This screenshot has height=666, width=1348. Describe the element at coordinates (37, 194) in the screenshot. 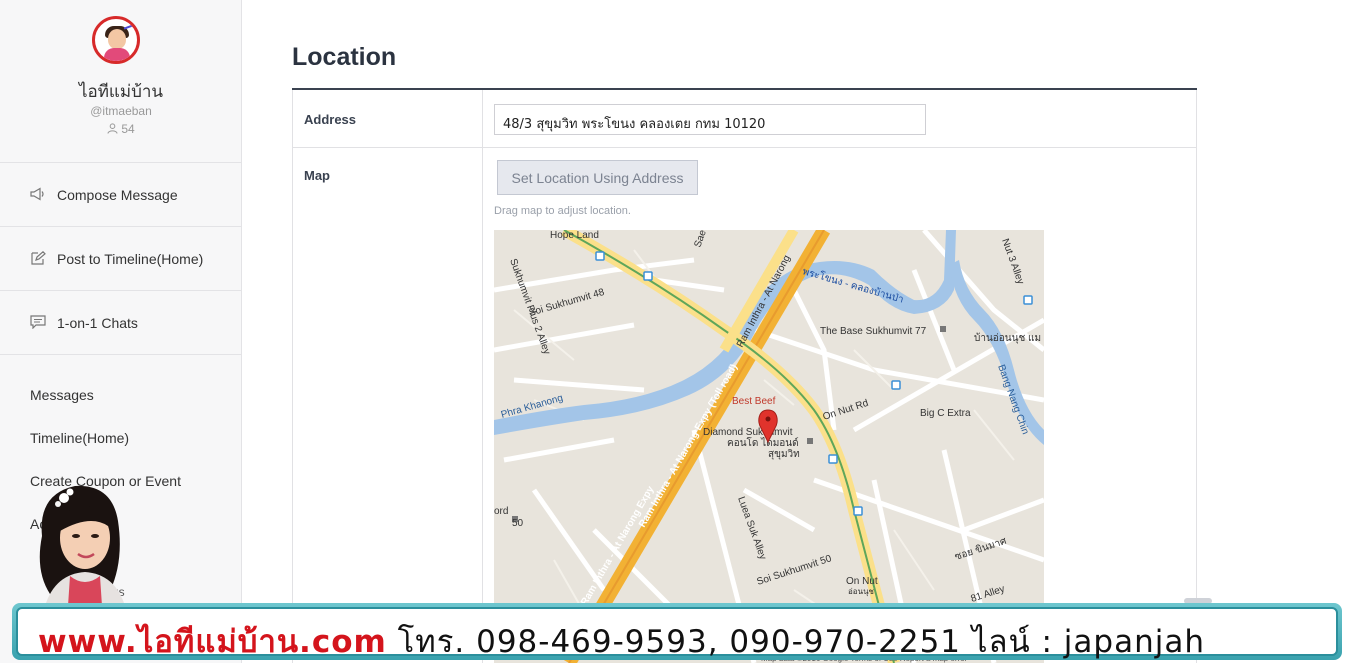

I see `megaphone-icon` at that location.